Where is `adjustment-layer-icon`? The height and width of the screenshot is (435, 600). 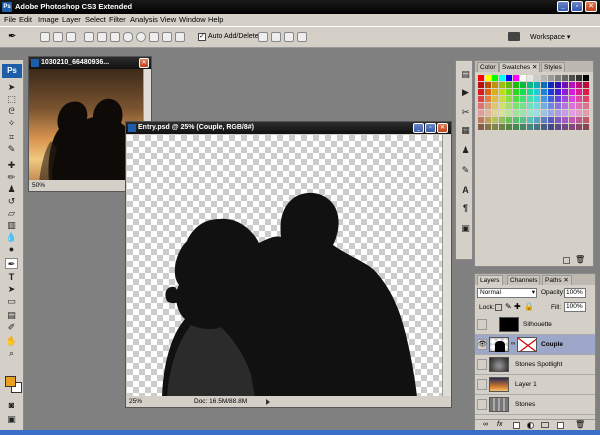 adjustment-layer-icon is located at coordinates (530, 425).